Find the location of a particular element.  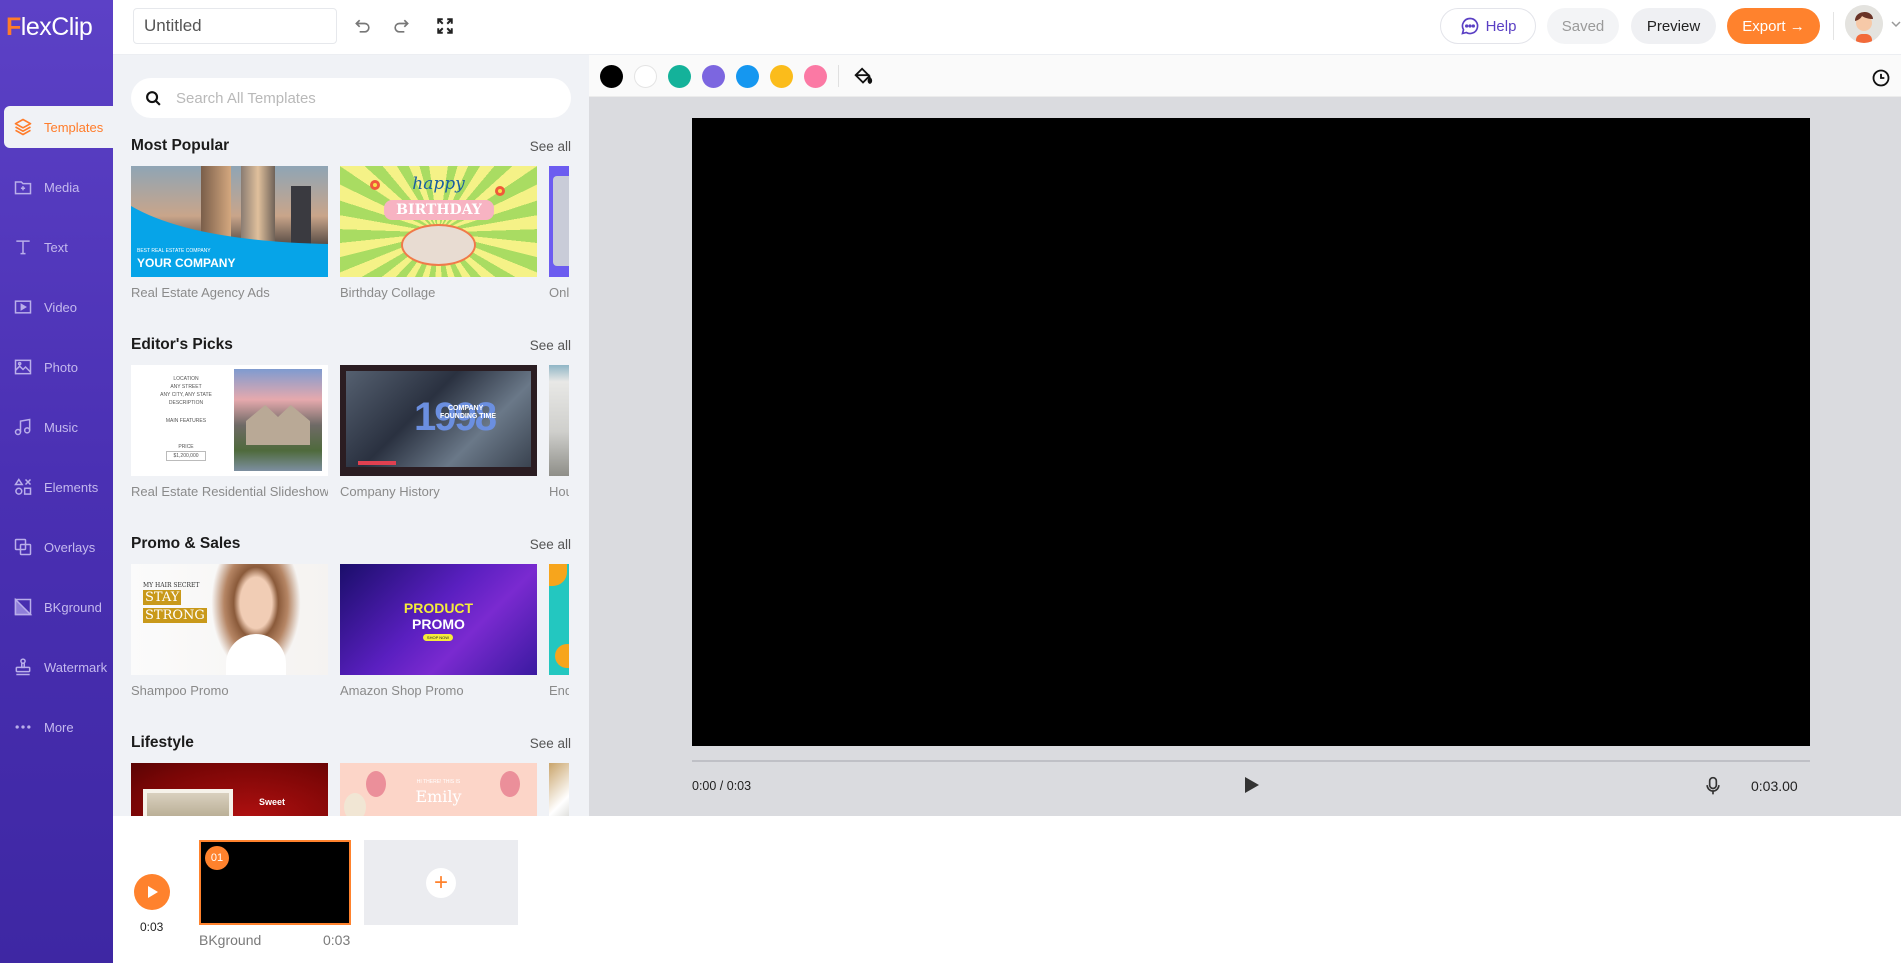

undo-icon is located at coordinates (363, 26).